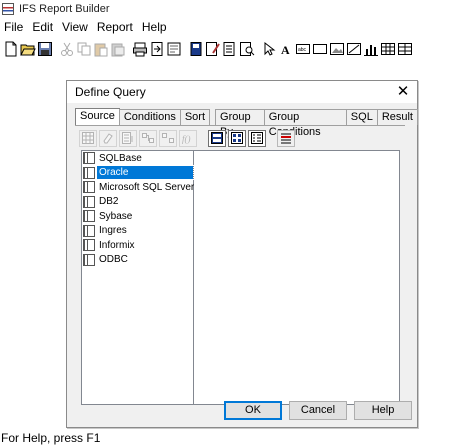 The width and height of the screenshot is (474, 445). Describe the element at coordinates (137, 202) in the screenshot. I see `source-item-db2: DB2` at that location.